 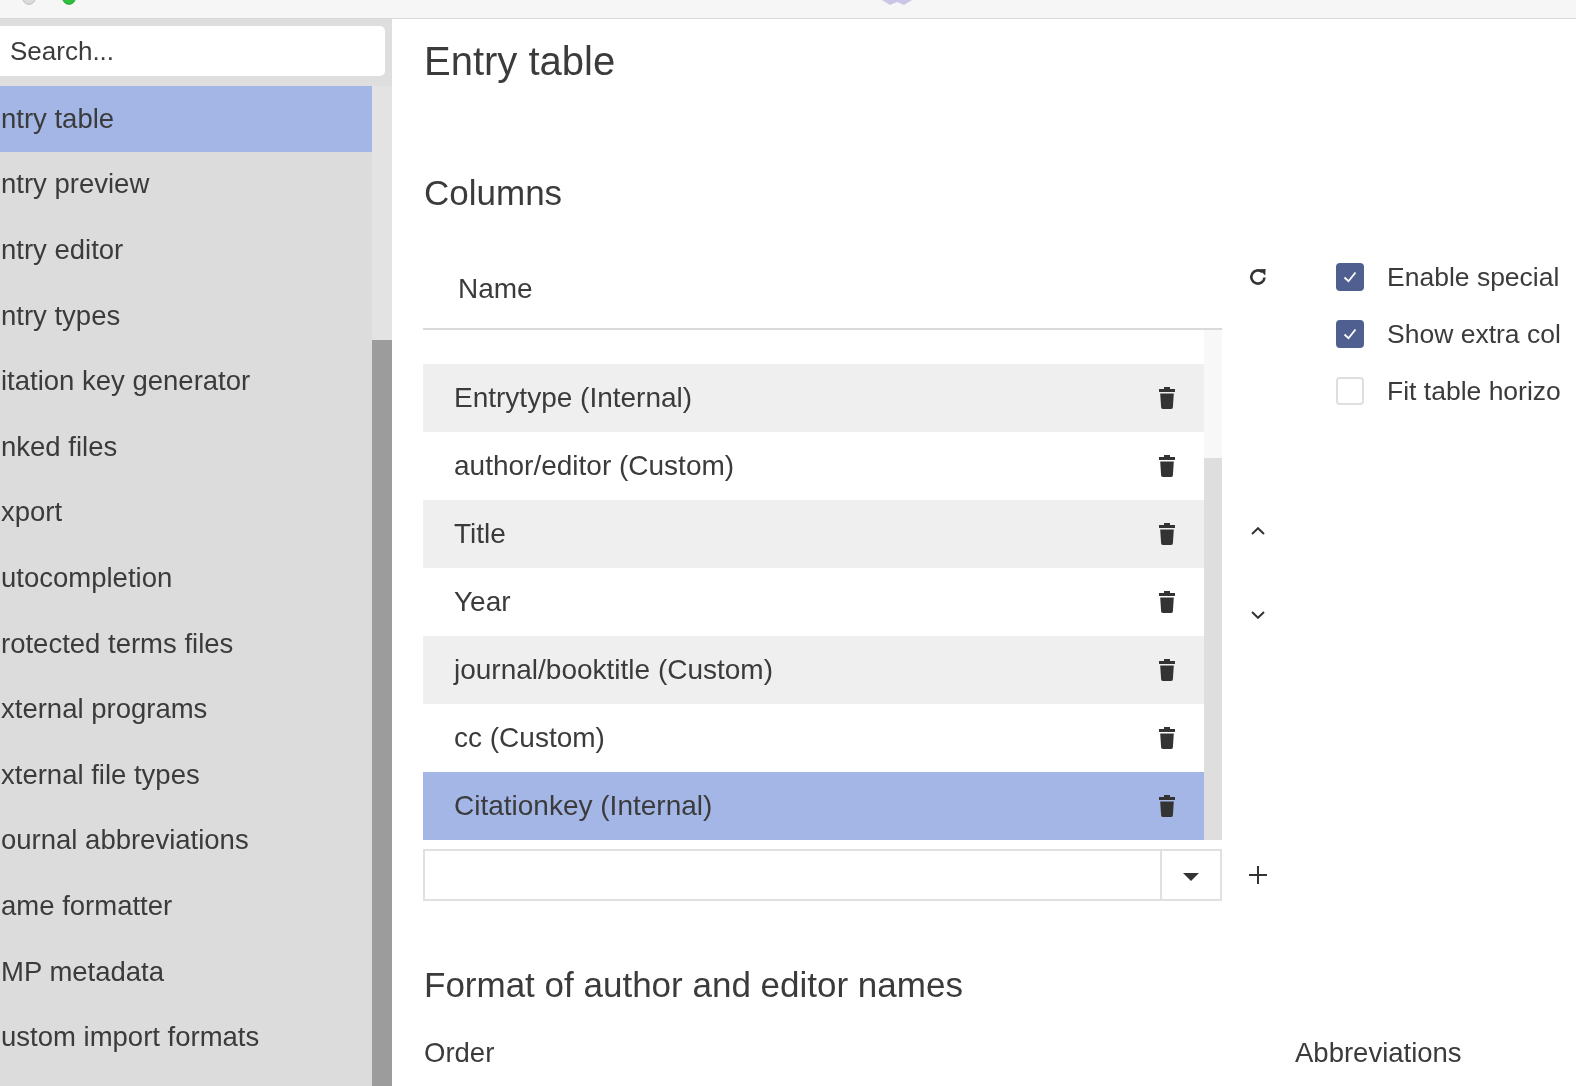 I want to click on sidebar-item: ustom import formats, so click(x=186, y=1037).